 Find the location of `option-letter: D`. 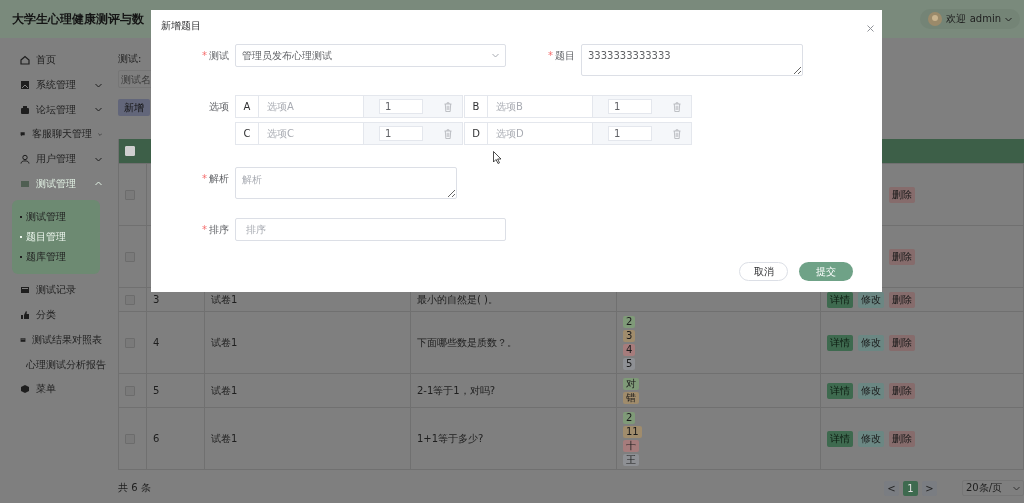

option-letter: D is located at coordinates (476, 133).